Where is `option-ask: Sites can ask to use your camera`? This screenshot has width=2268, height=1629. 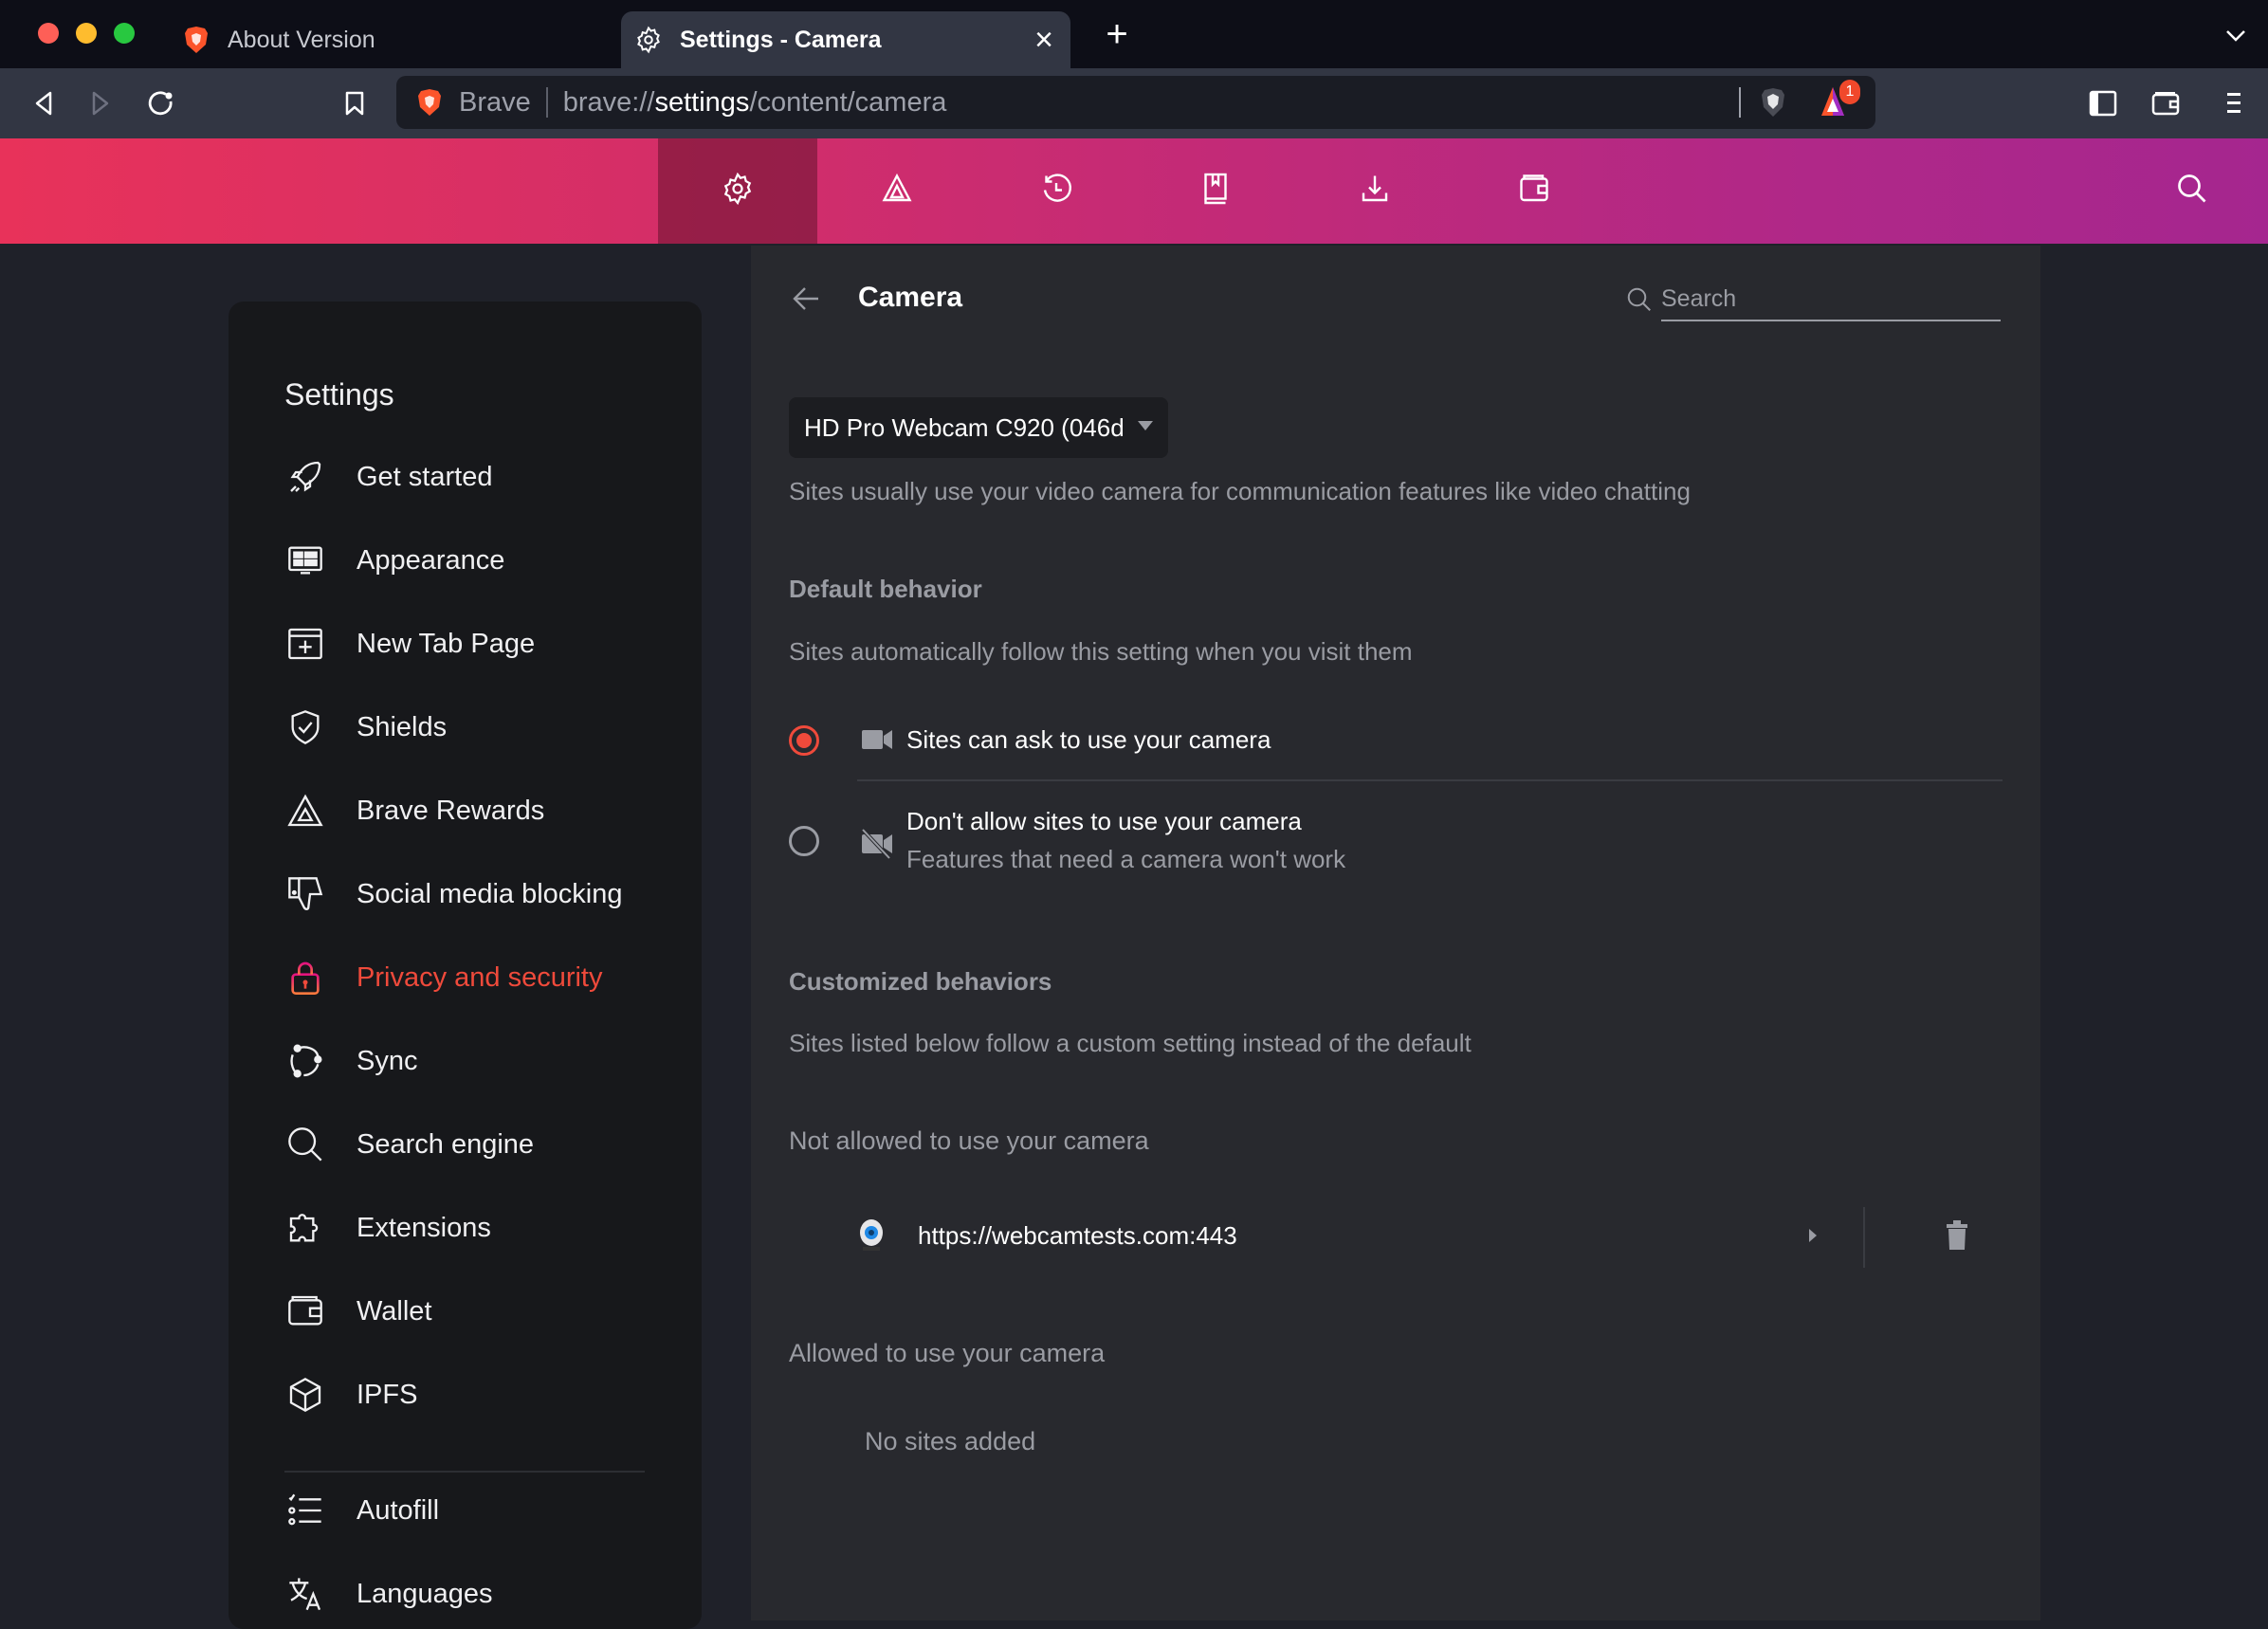 option-ask: Sites can ask to use your camera is located at coordinates (1405, 740).